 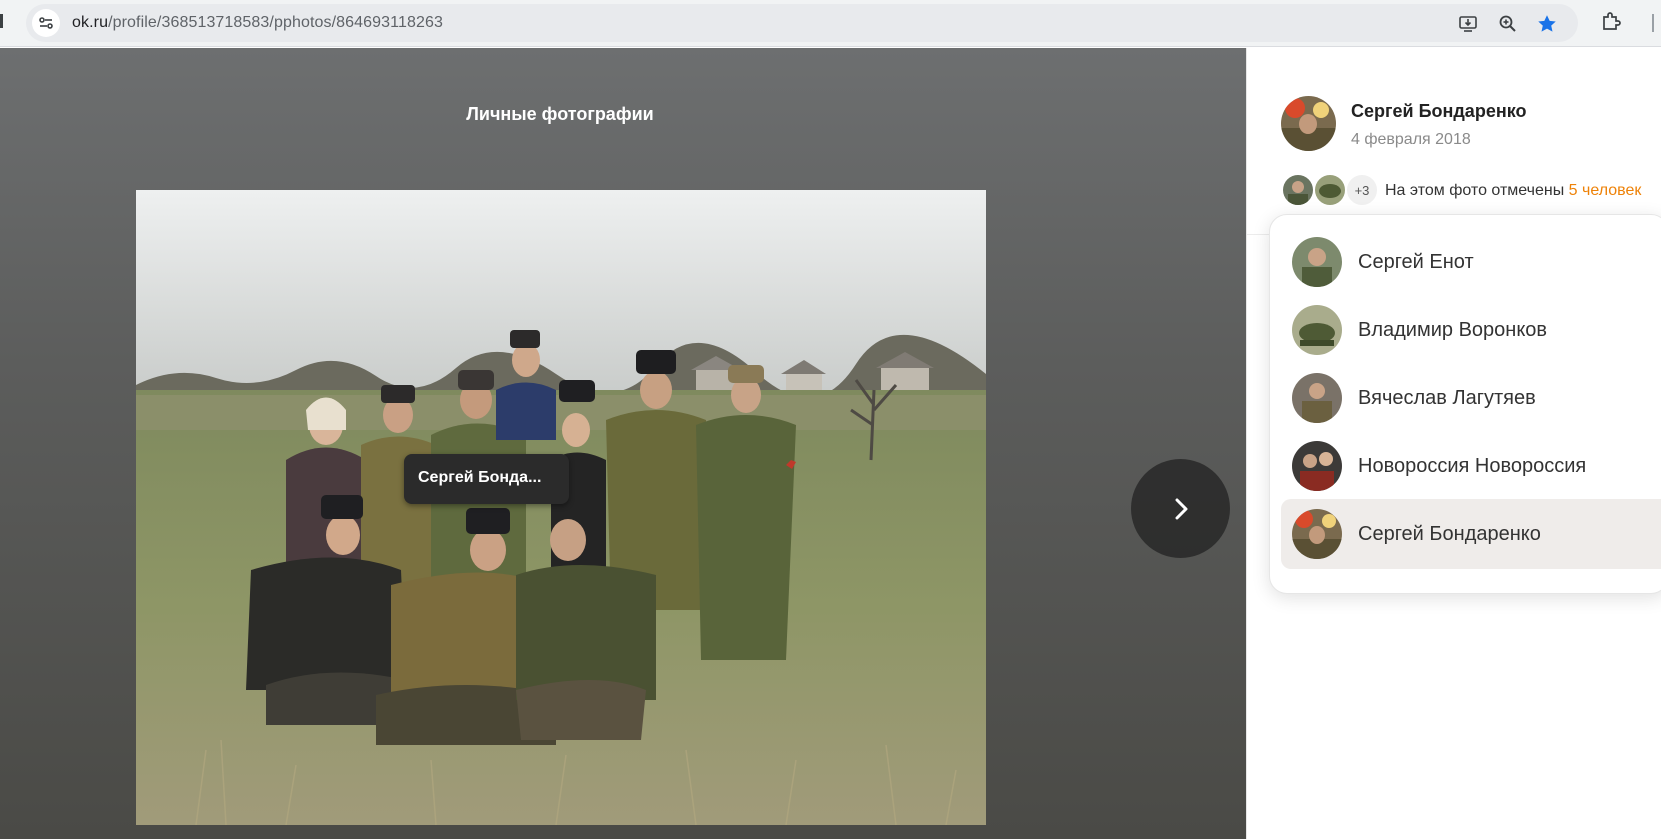 I want to click on toolbar-divider, so click(x=1653, y=23).